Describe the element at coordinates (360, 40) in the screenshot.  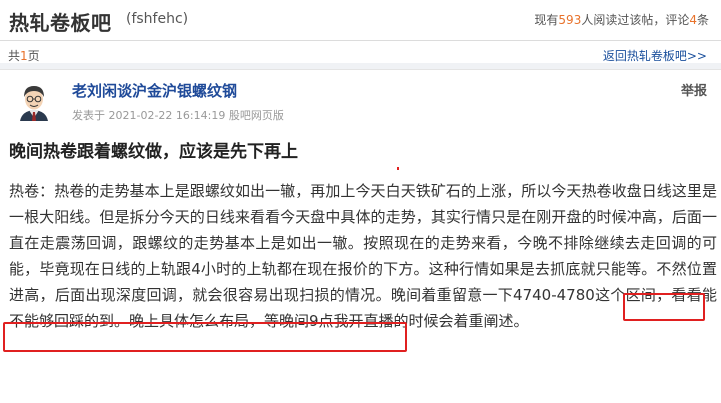
I see `header-divider` at that location.